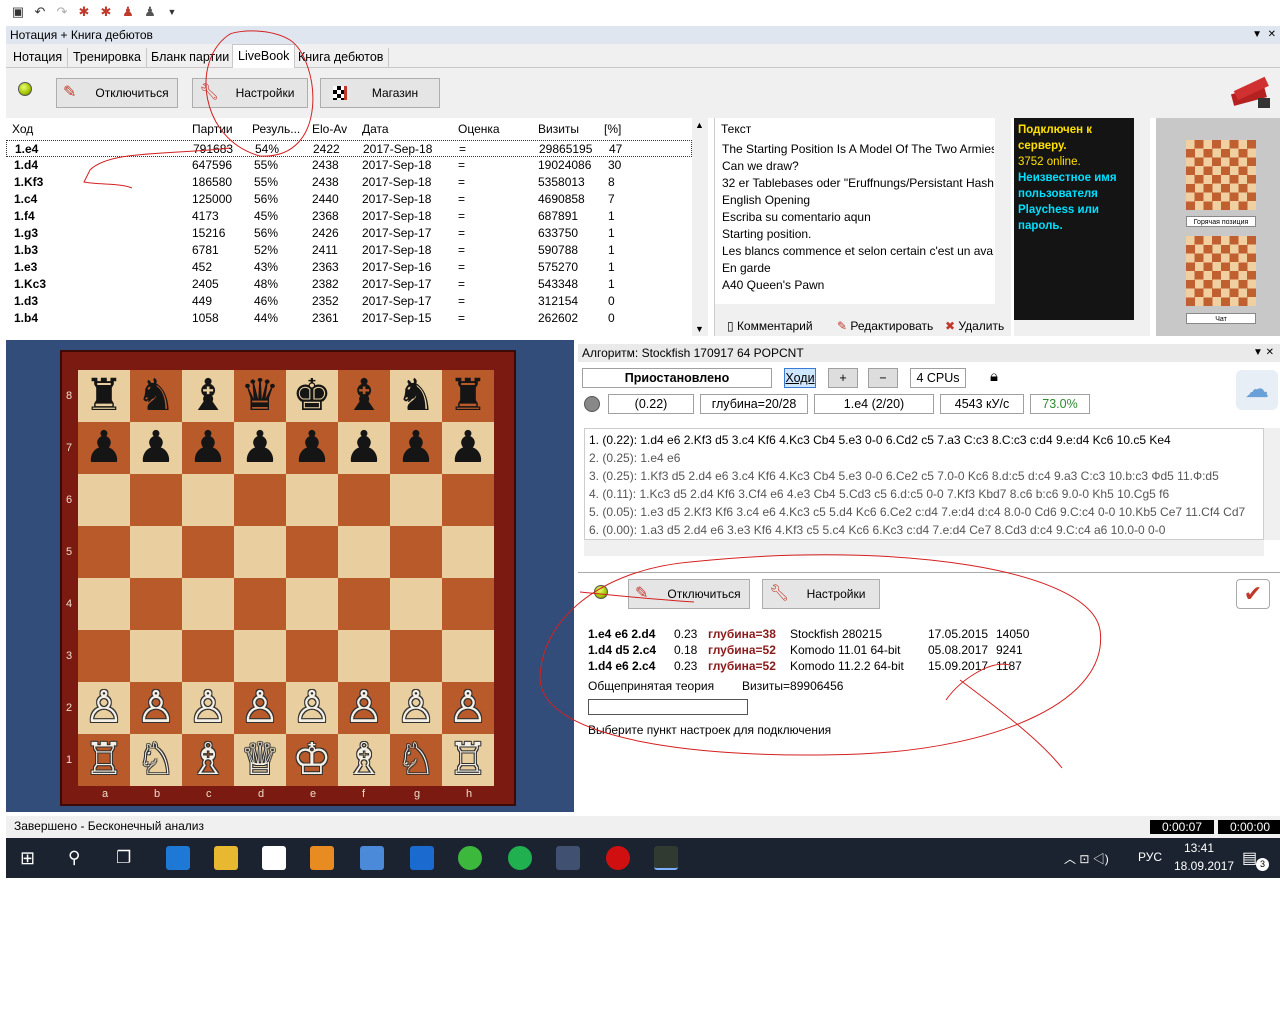 The image size is (1280, 1024). What do you see at coordinates (1204, 866) in the screenshot?
I see `clock-date: 18.09.2017` at bounding box center [1204, 866].